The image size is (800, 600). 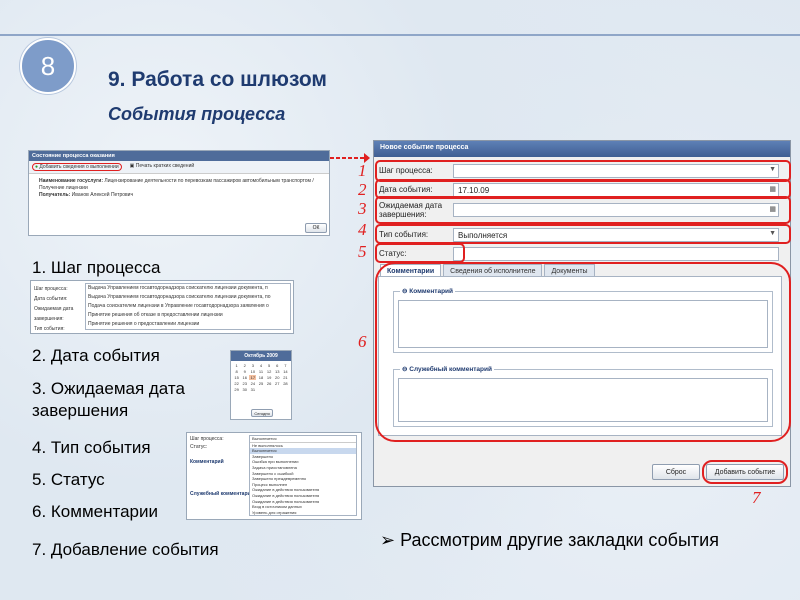 I want to click on bullet-note: ➢ Рассмотрим другие закладки события, so click(x=550, y=540).